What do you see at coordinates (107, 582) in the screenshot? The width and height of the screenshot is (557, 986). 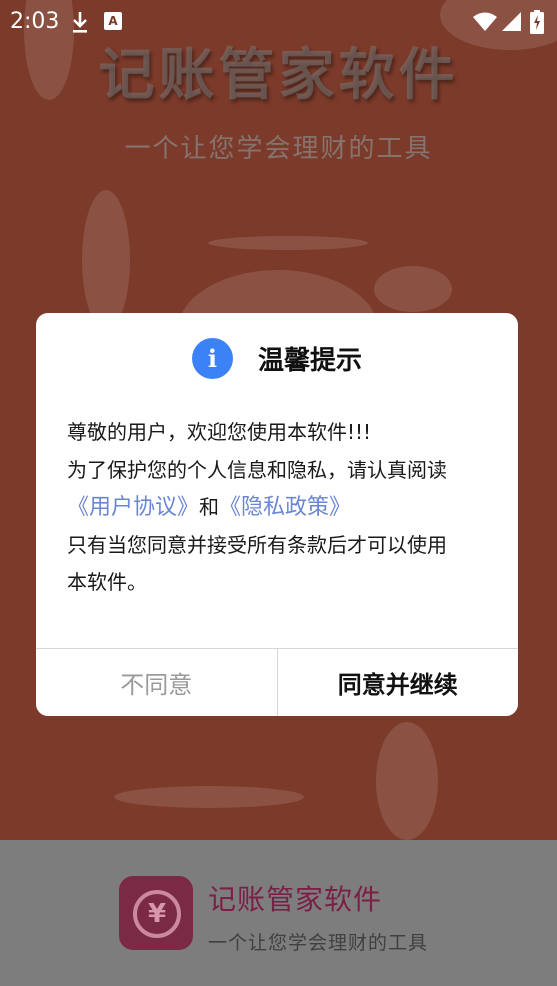 I see `dialog-line-end: 本软件。` at bounding box center [107, 582].